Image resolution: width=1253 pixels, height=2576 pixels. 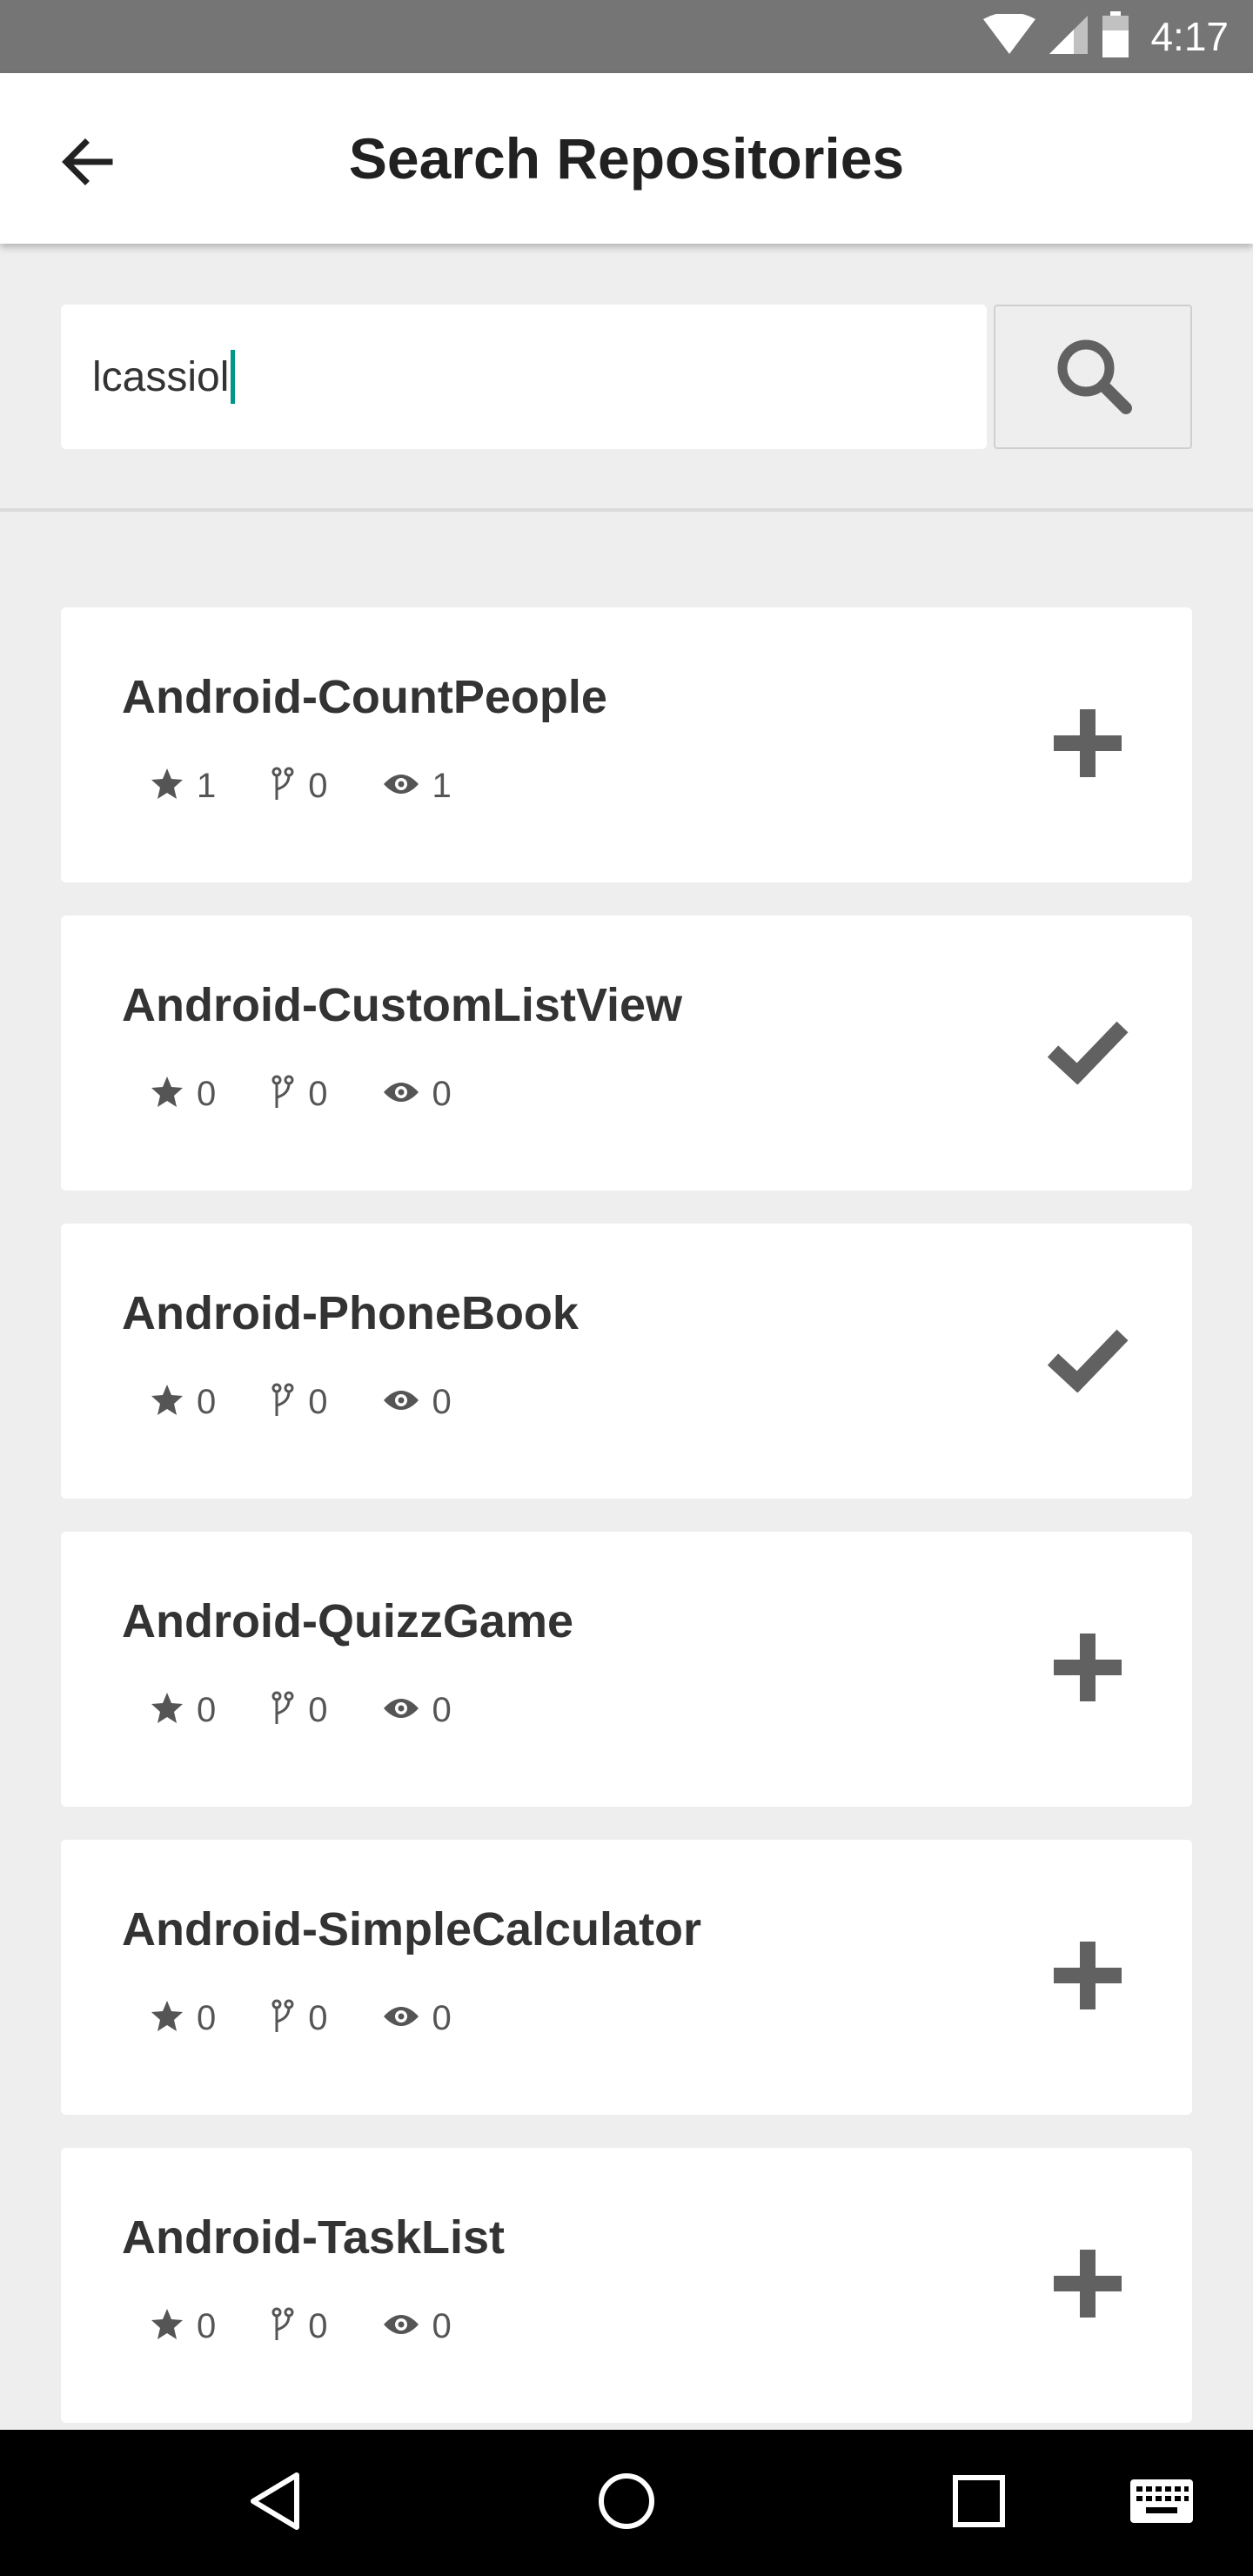 I want to click on search-button, so click(x=1093, y=377).